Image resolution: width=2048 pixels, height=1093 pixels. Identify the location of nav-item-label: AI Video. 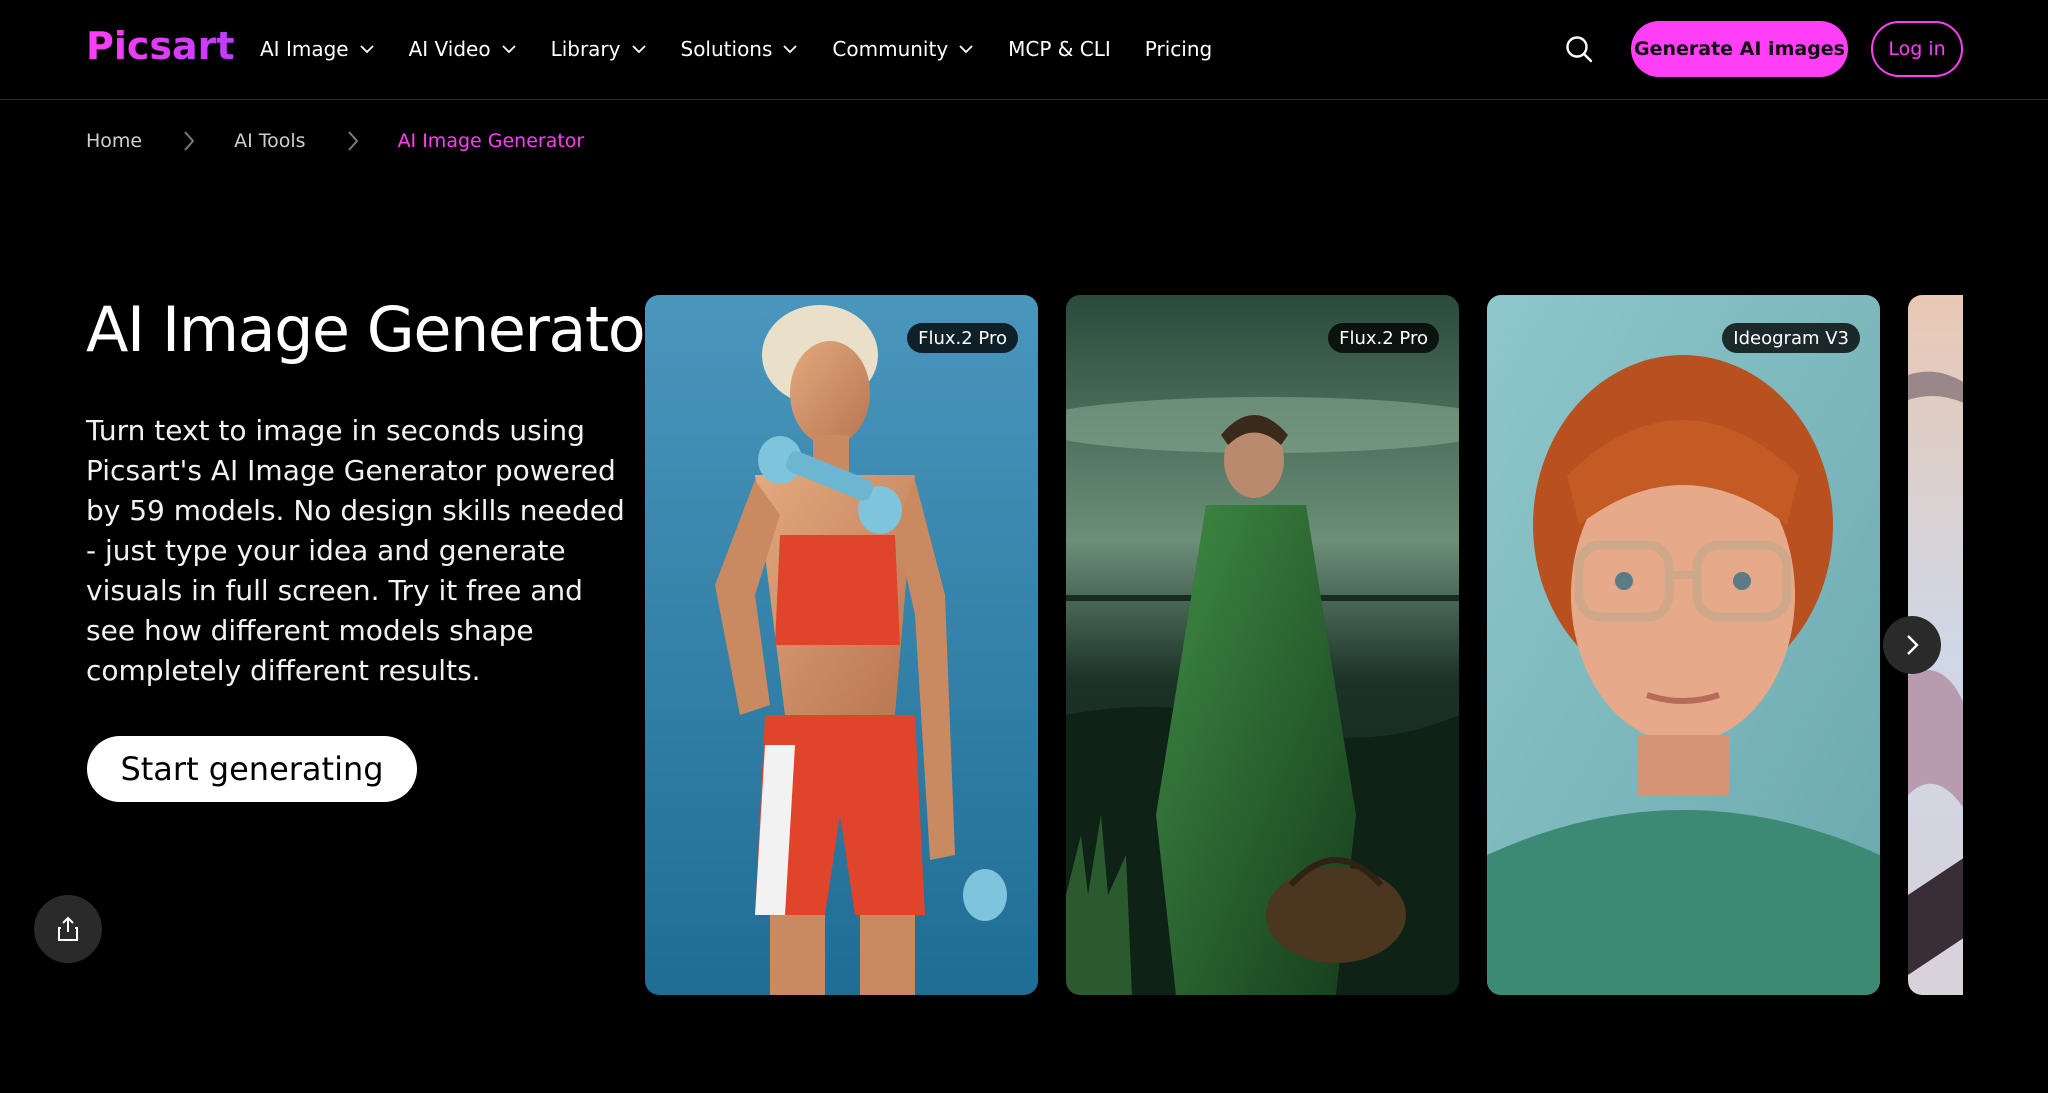
(449, 49).